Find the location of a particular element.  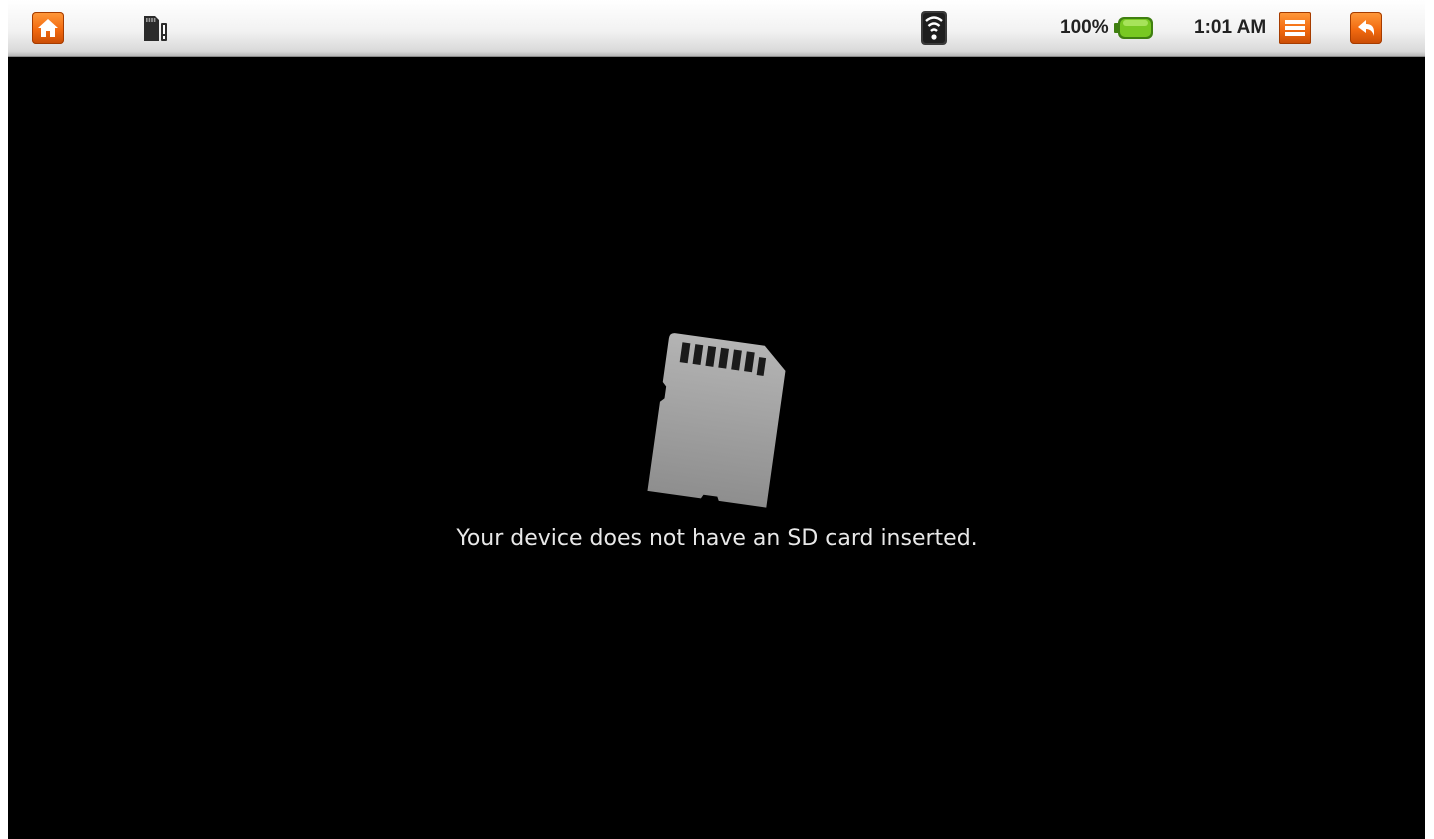

home-button is located at coordinates (48, 28).